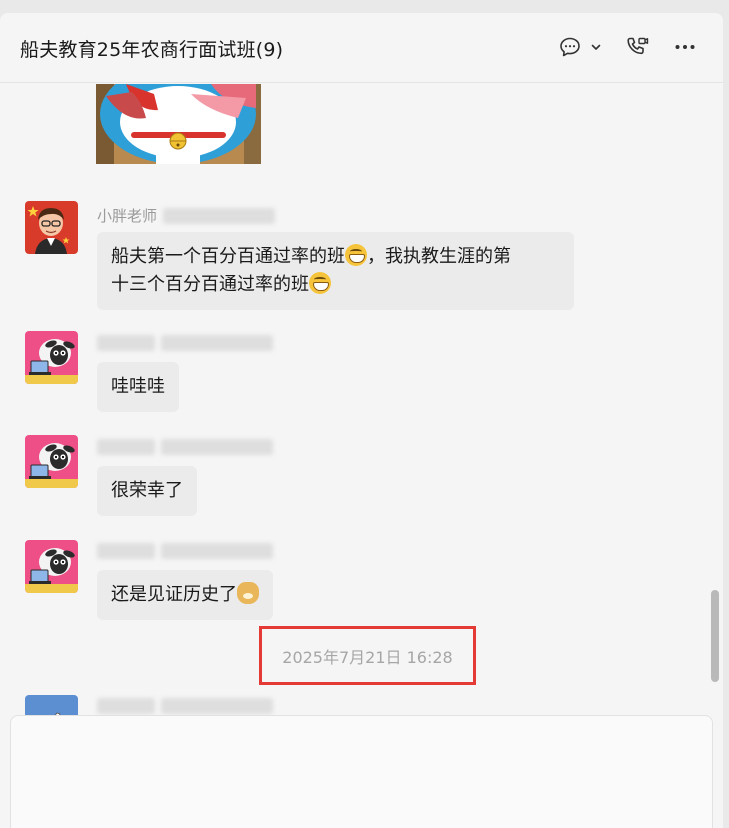  I want to click on sender-name: 小胖老师, so click(186, 215).